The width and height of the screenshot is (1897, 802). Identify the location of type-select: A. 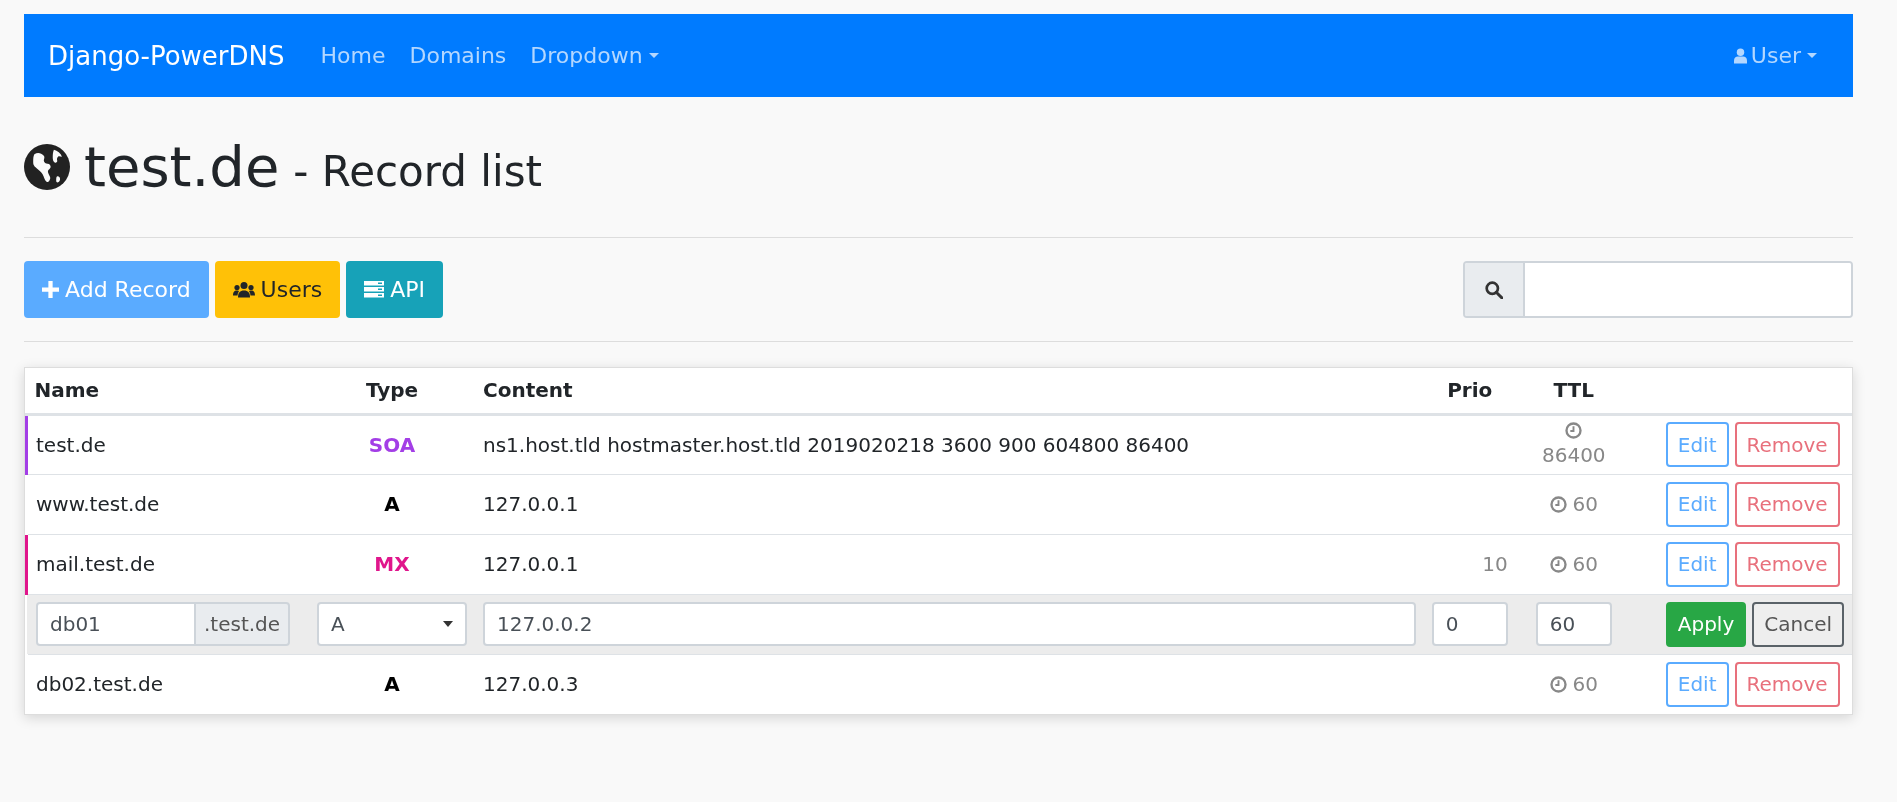
(392, 624).